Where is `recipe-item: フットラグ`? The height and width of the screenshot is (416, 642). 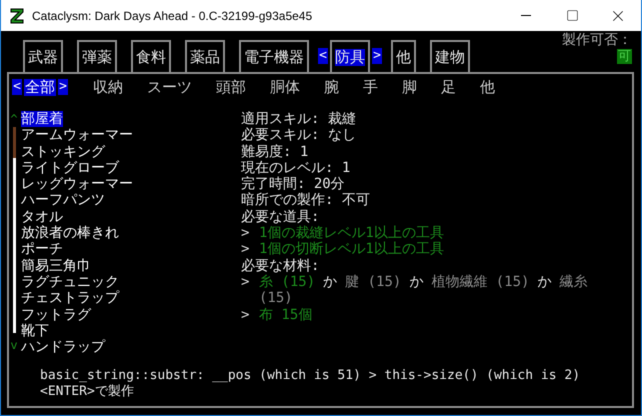
recipe-item: フットラグ is located at coordinates (56, 314).